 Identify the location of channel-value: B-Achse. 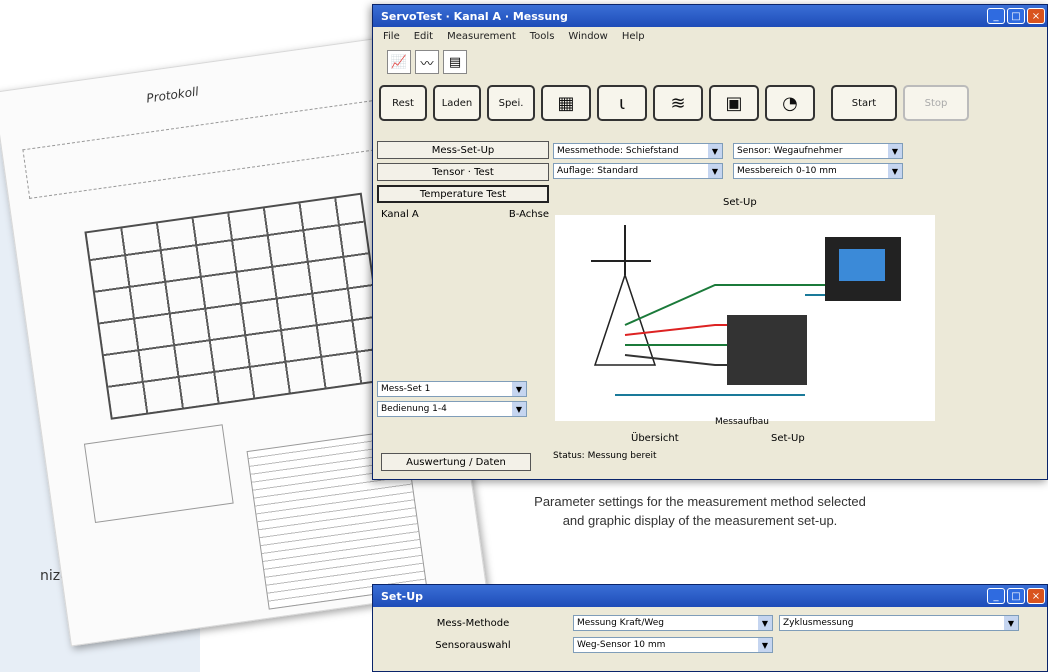
(529, 214).